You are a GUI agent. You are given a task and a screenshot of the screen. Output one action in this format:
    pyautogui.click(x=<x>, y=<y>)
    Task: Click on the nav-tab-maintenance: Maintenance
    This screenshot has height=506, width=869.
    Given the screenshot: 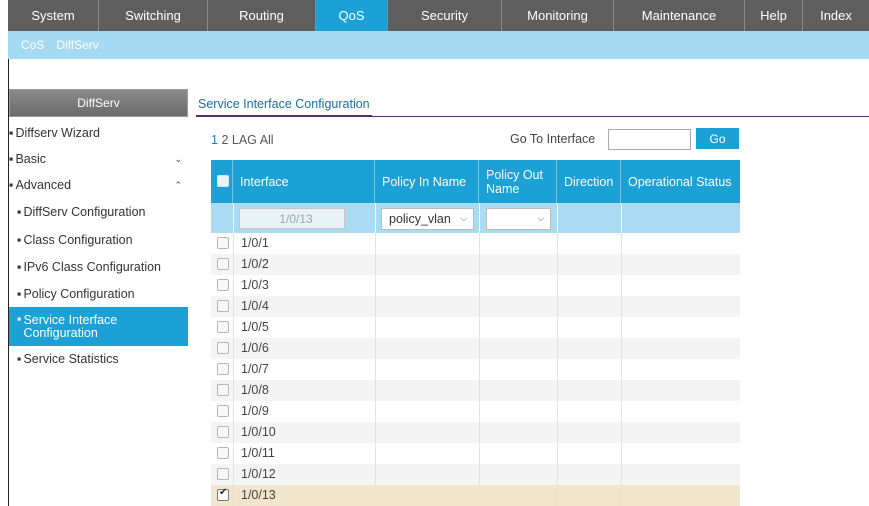 What is the action you would take?
    pyautogui.click(x=679, y=15)
    